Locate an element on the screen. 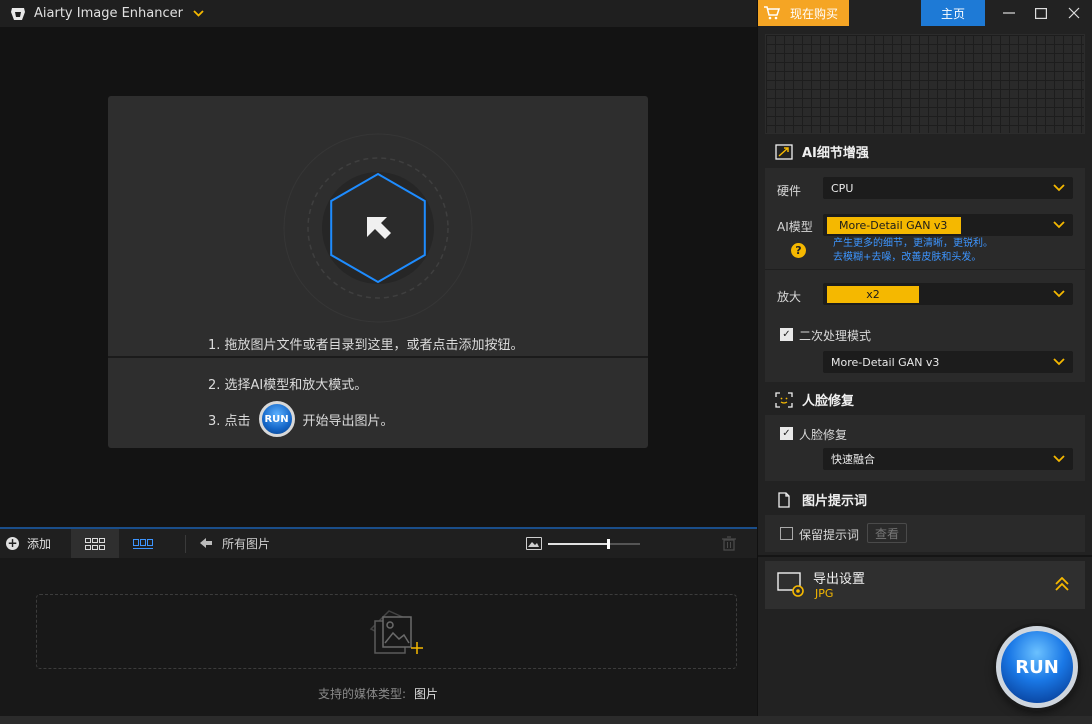 The width and height of the screenshot is (1092, 724). buy-now-button: 现在购买 is located at coordinates (803, 13).